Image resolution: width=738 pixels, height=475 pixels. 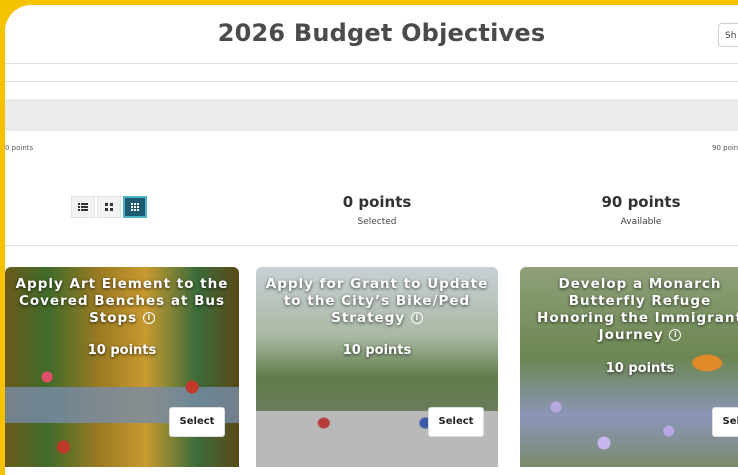 I want to click on grid-small-icon, so click(x=109, y=207).